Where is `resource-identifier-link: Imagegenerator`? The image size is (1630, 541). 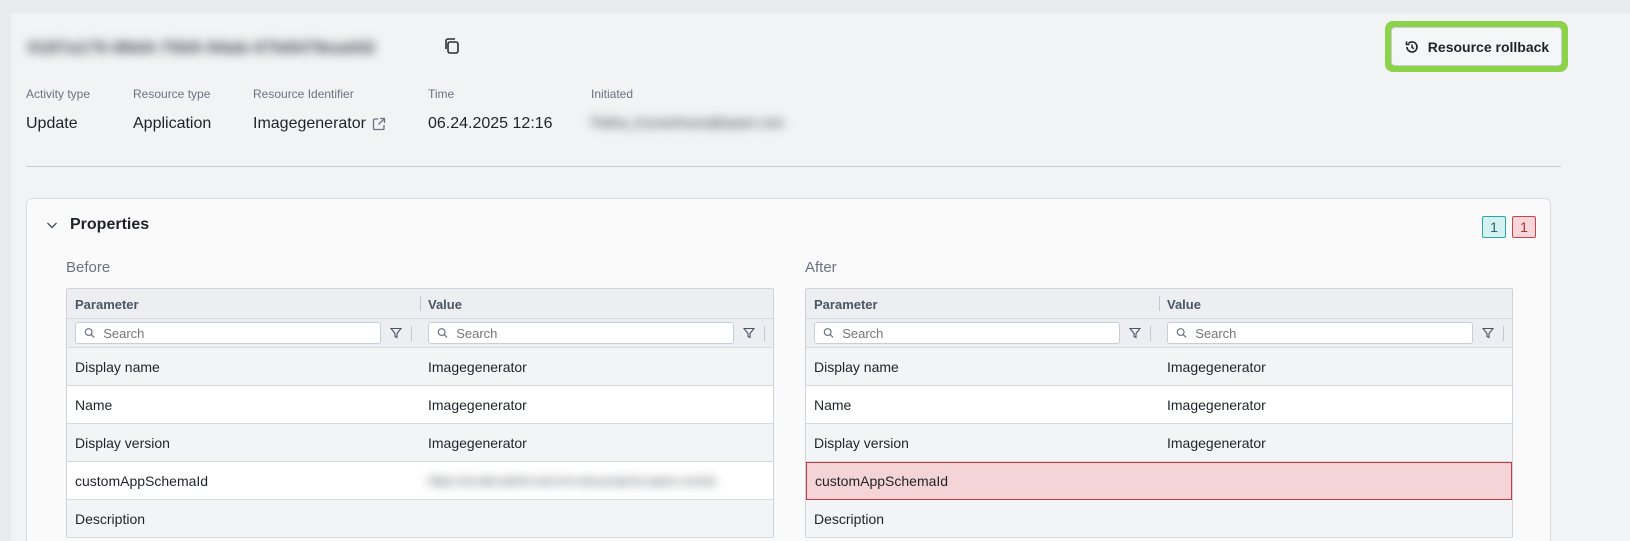
resource-identifier-link: Imagegenerator is located at coordinates (319, 124).